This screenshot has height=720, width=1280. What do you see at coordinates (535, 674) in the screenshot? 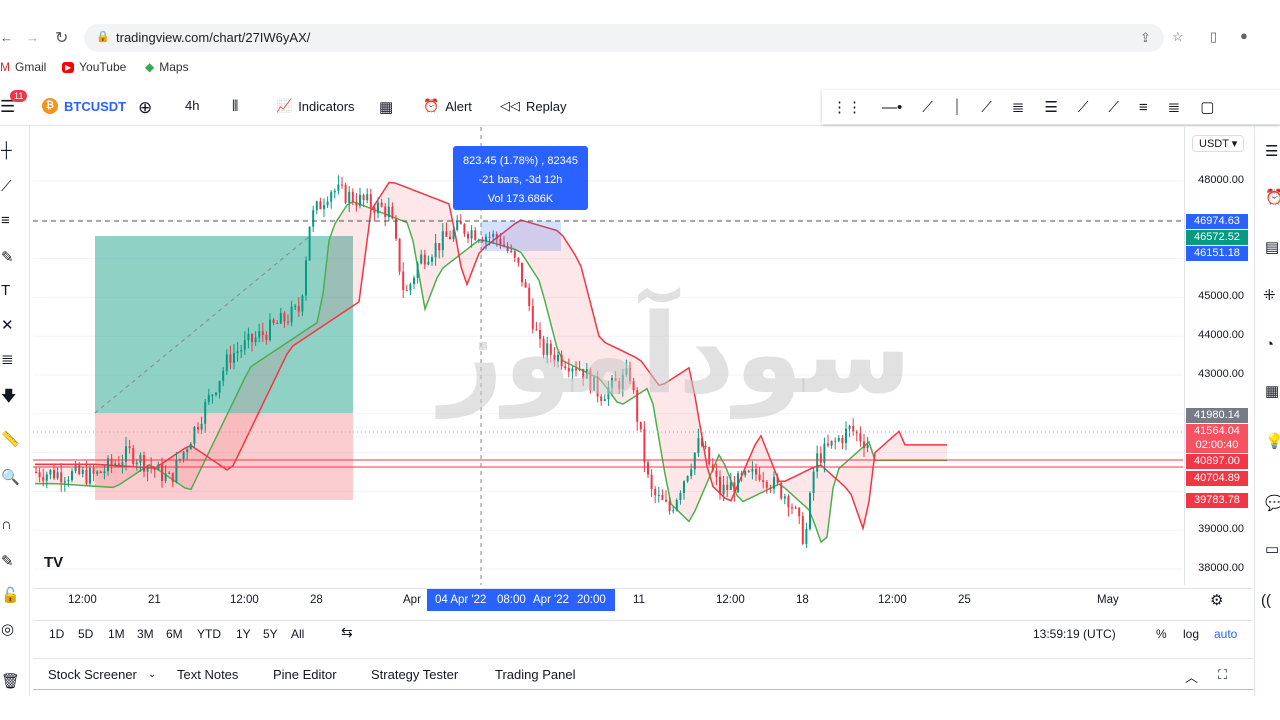
I see `tab-trading-panel: Trading Panel` at bounding box center [535, 674].